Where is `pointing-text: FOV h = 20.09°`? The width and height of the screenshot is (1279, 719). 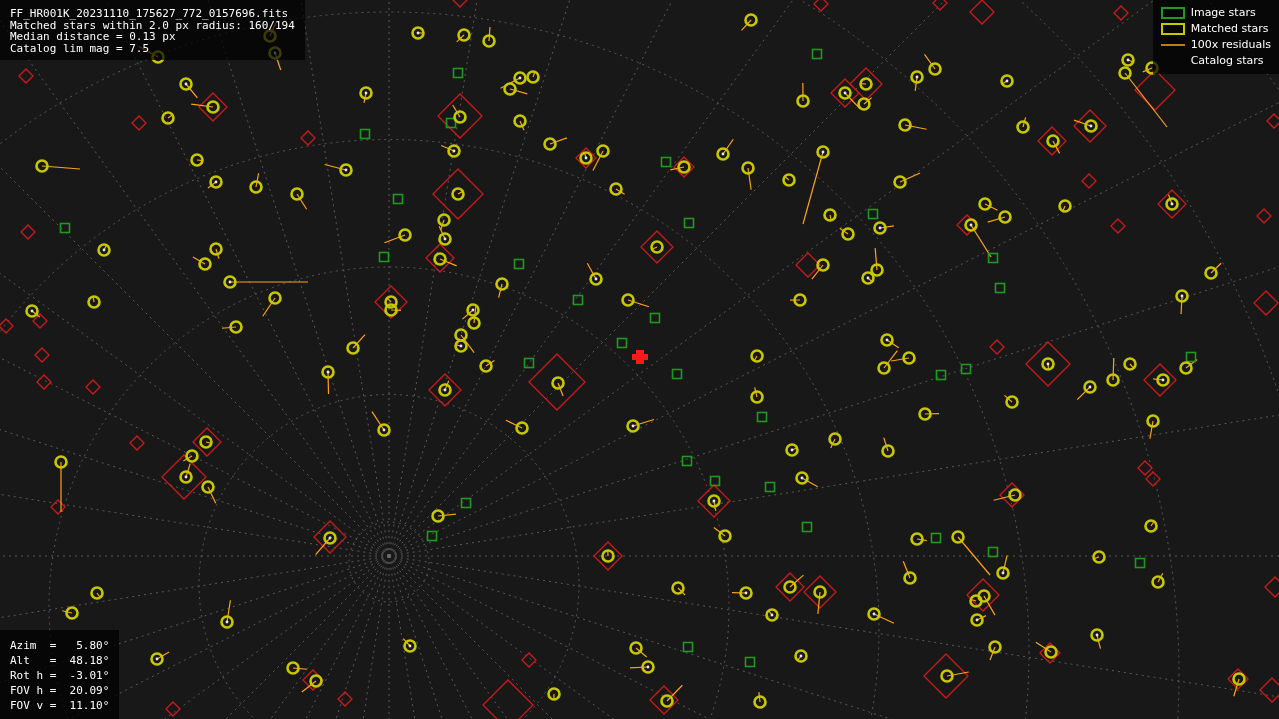
pointing-text: FOV h = 20.09° is located at coordinates (60, 690).